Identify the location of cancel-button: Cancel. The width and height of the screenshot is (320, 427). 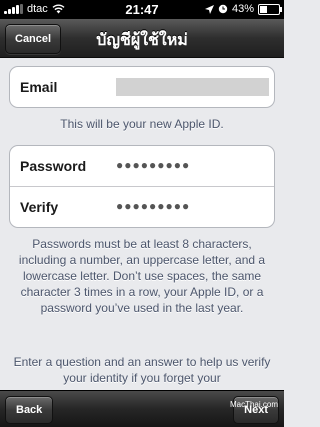
(33, 39).